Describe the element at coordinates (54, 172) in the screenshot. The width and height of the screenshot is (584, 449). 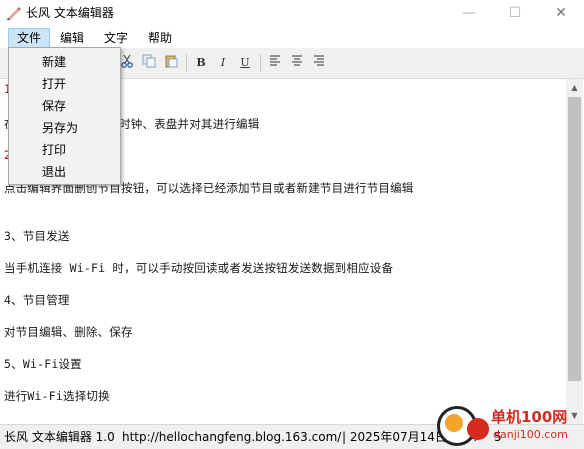
I see `menu-item-exit: 退出` at that location.